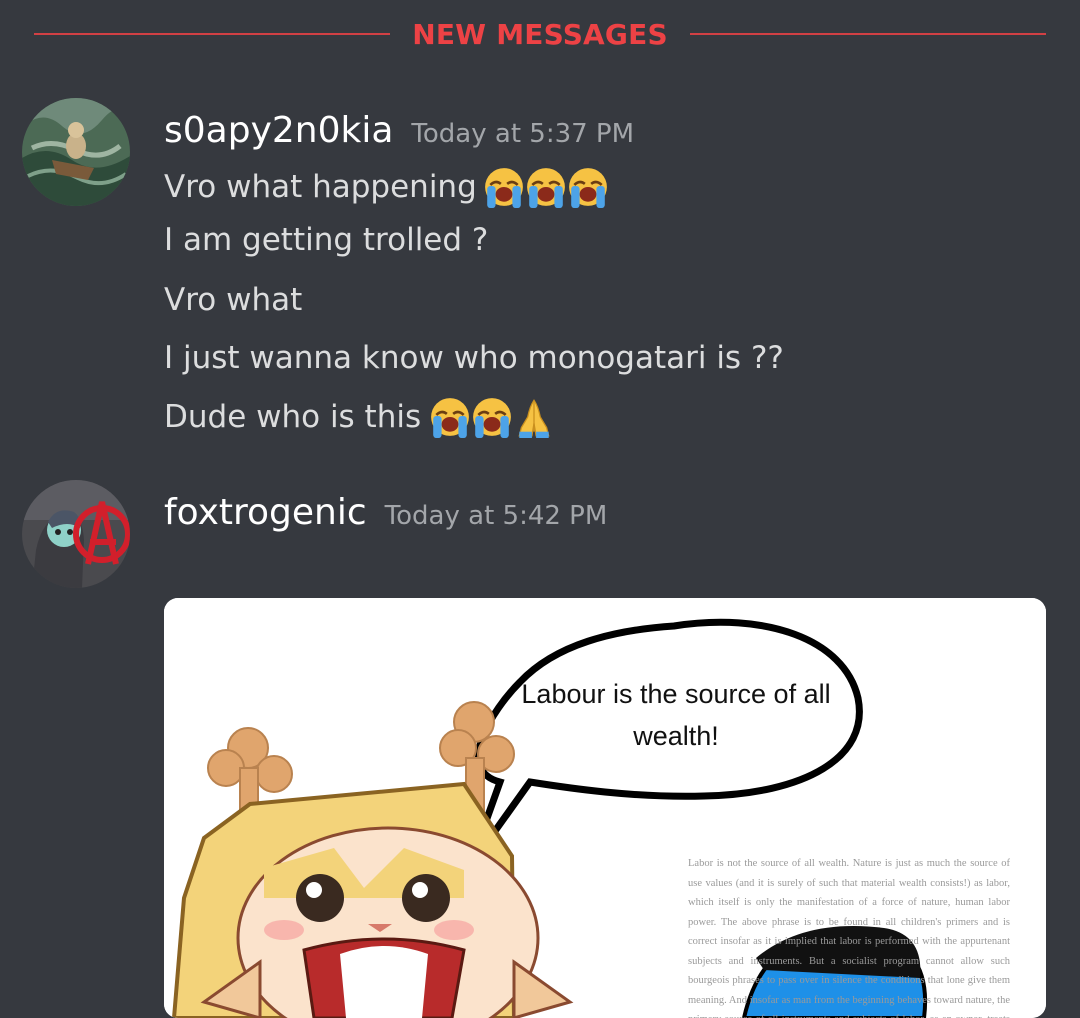  I want to click on folded-hands-icon, so click(534, 418).